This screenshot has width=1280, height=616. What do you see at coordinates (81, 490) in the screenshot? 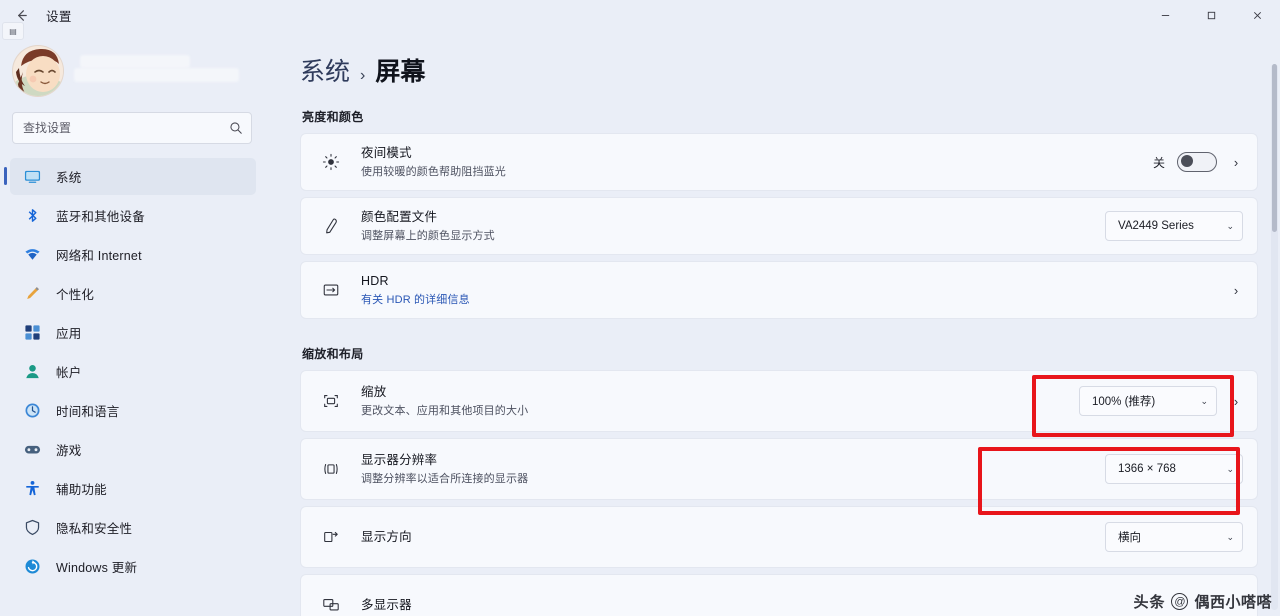
I see `sidebar-item-label: 辅助功能` at bounding box center [81, 490].